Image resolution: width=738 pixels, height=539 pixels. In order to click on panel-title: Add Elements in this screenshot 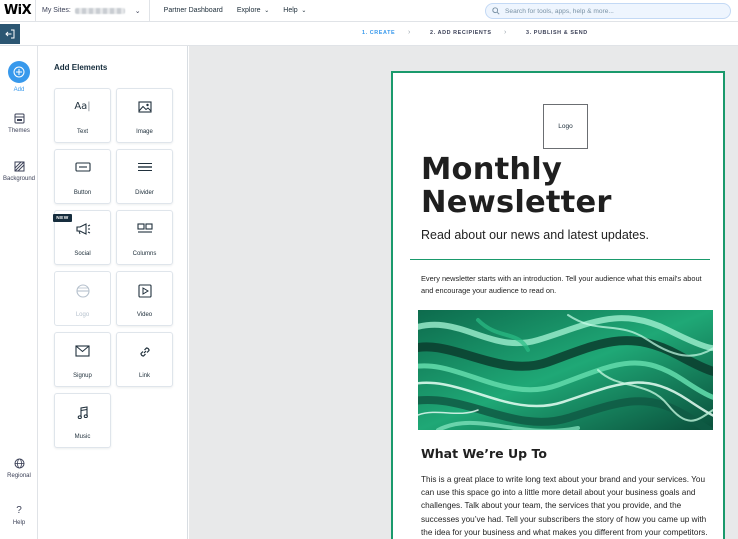, I will do `click(81, 67)`.